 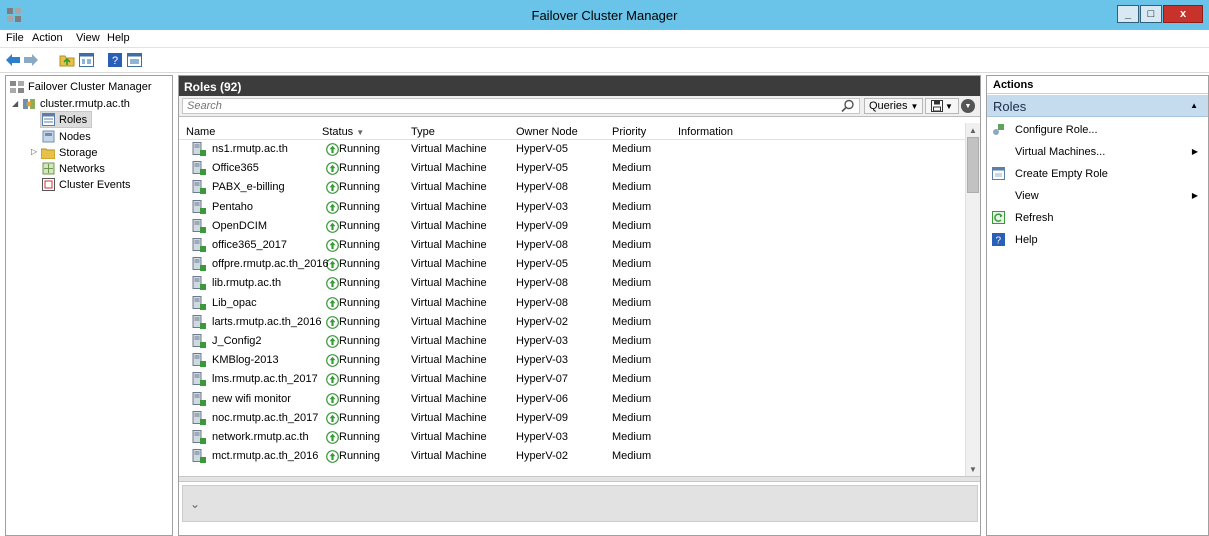 I want to click on menu-help: Help, so click(x=118, y=38).